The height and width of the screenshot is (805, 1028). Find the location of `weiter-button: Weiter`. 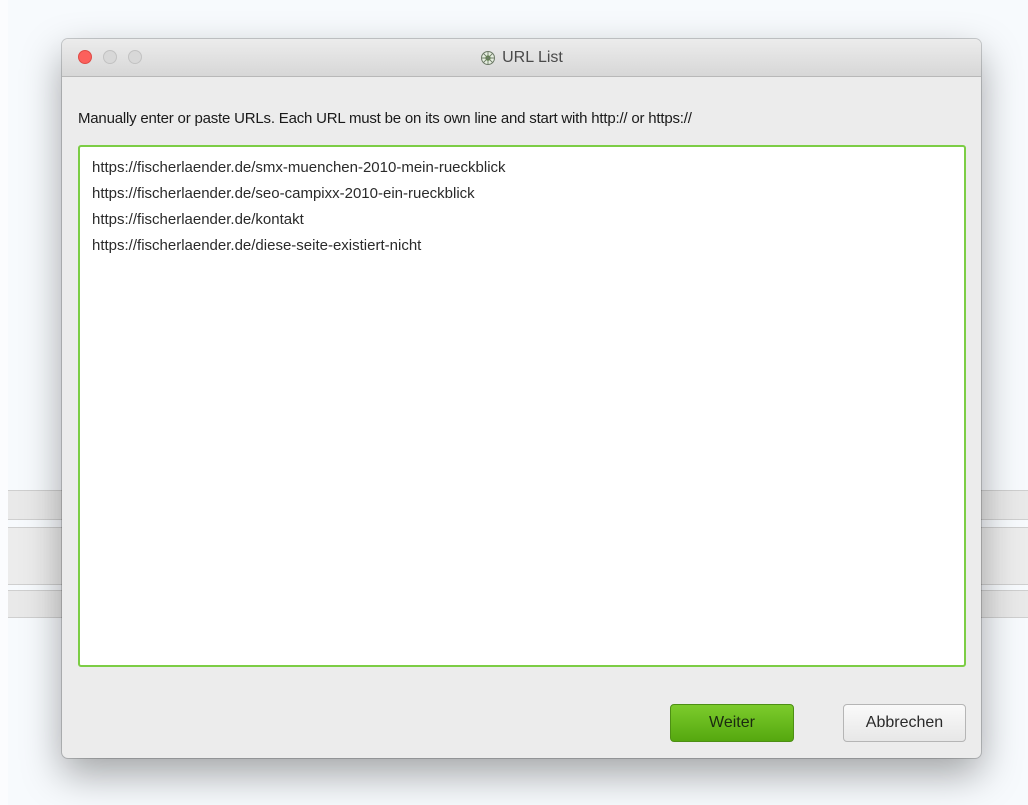

weiter-button: Weiter is located at coordinates (732, 723).